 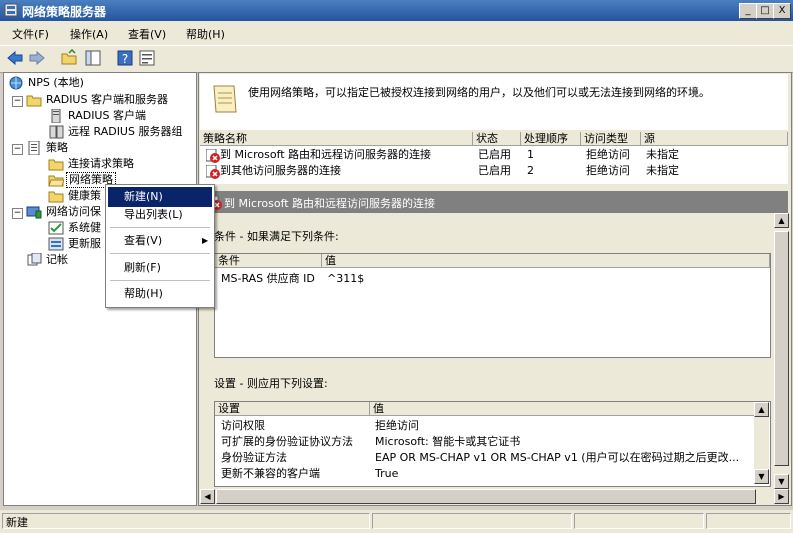 I want to click on maximize-button: □, so click(x=765, y=11).